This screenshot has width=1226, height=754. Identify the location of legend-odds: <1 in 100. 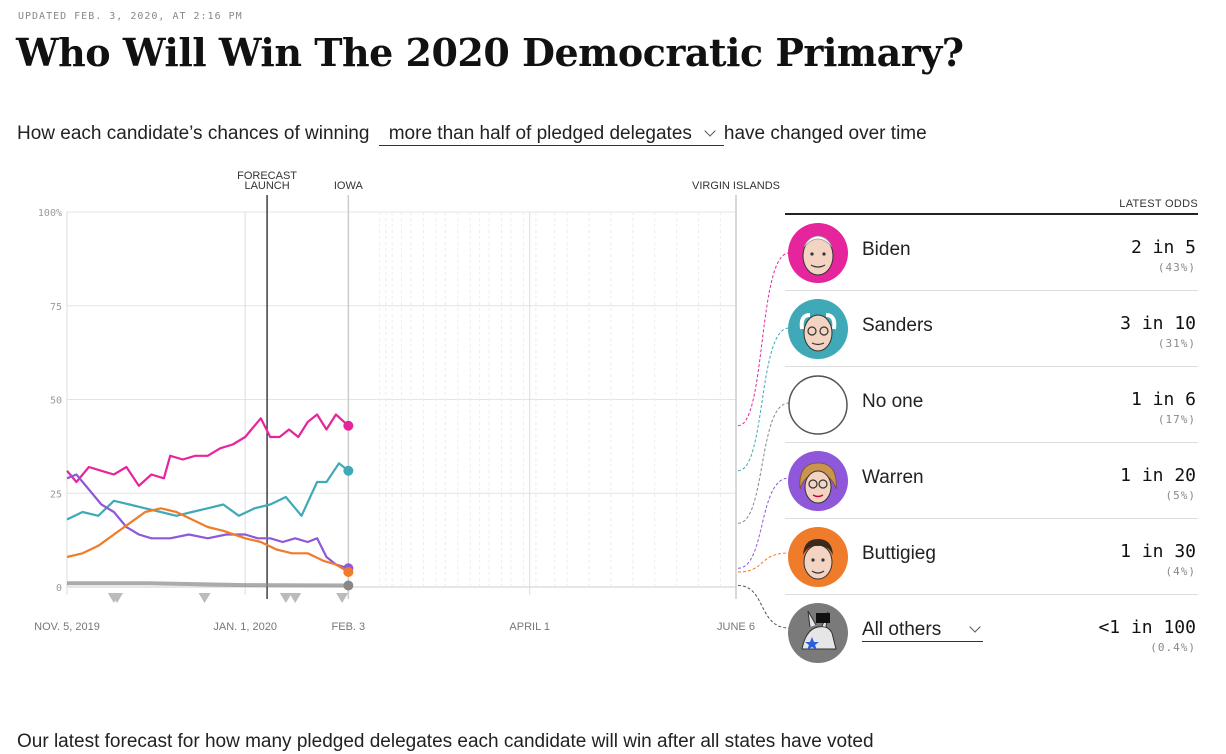
(1147, 627).